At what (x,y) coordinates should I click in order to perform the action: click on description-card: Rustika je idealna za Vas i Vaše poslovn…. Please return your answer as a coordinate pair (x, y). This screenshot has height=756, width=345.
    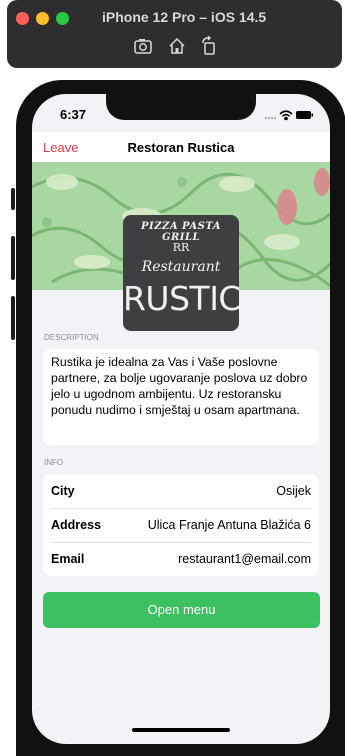
    Looking at the image, I should click on (181, 397).